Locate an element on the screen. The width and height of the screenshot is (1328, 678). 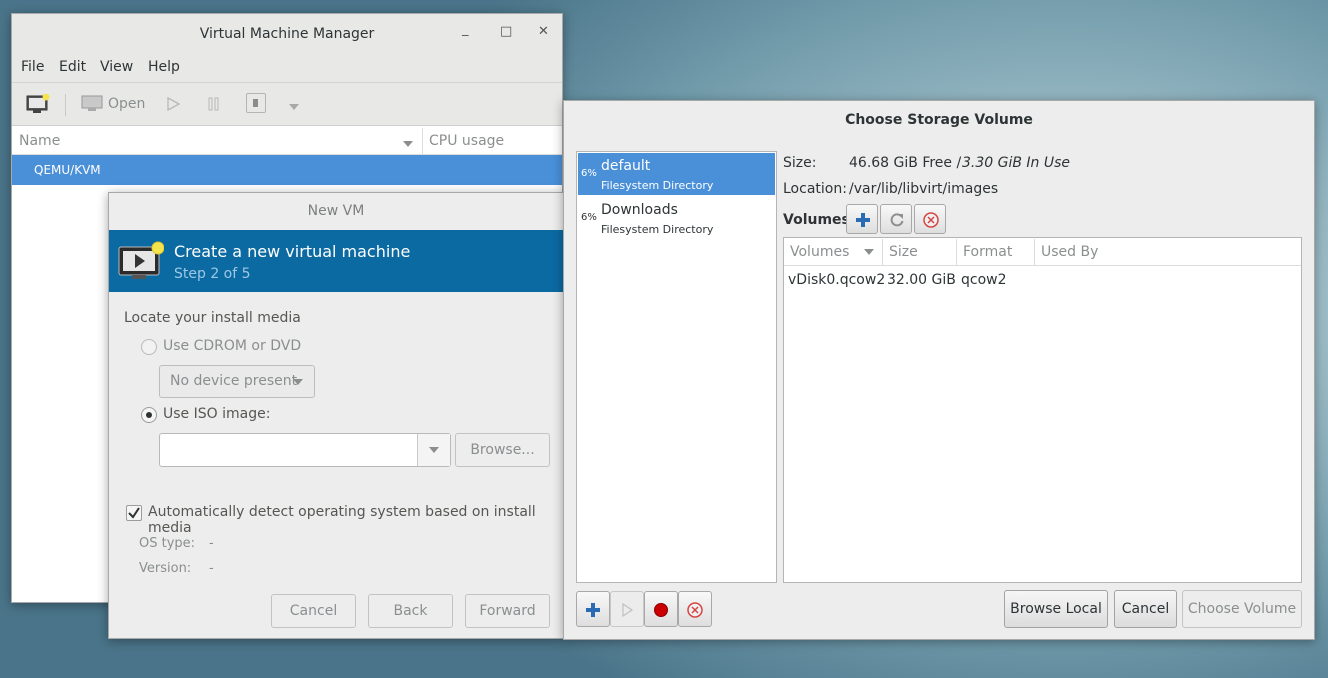
back-label: Back is located at coordinates (410, 611).